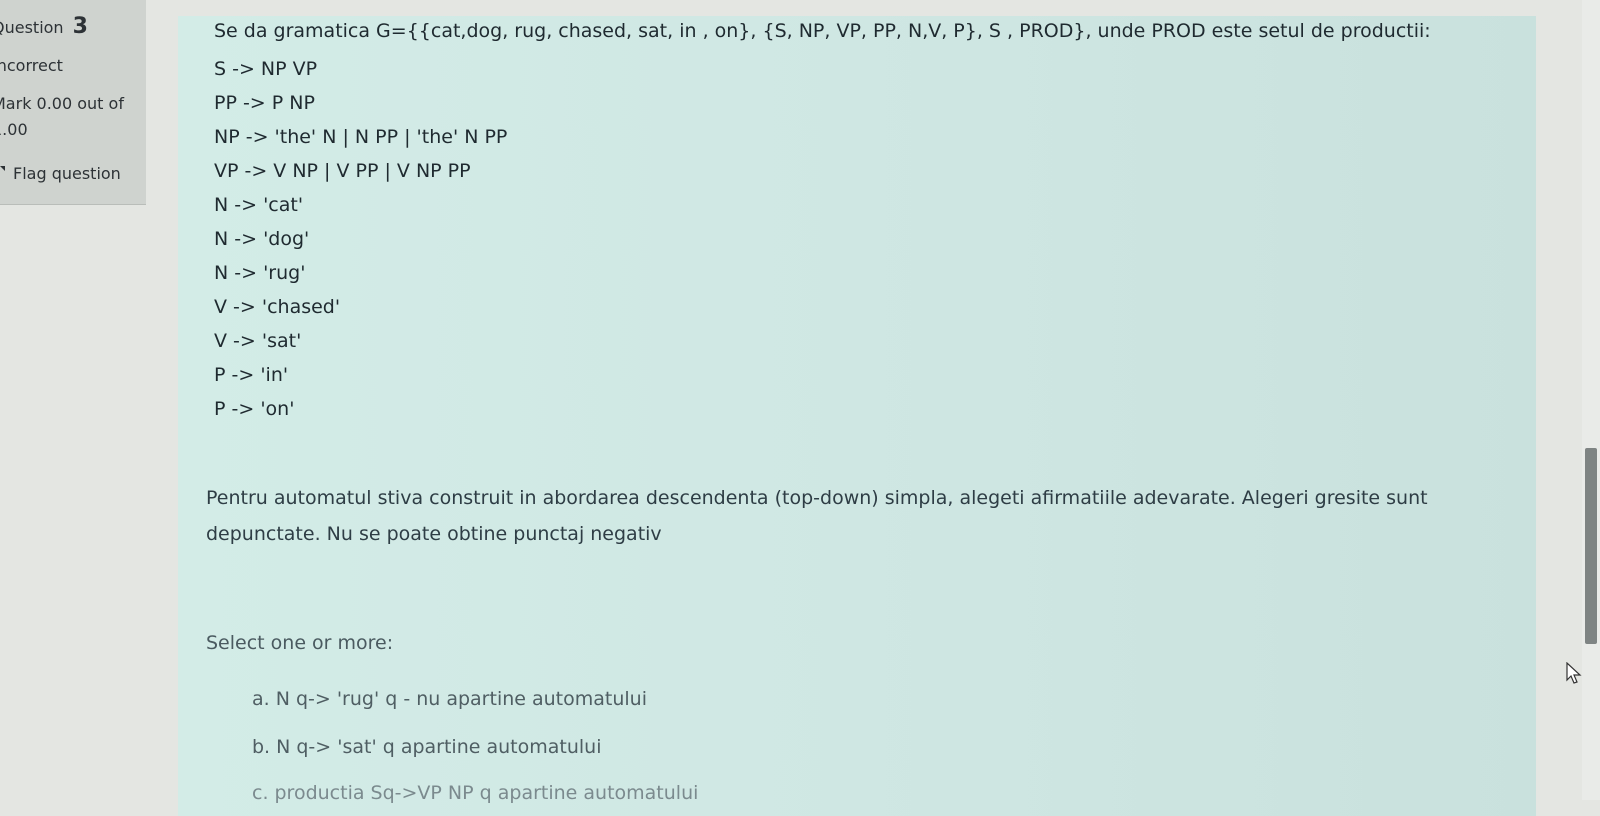  Describe the element at coordinates (31, 65) in the screenshot. I see `question-status: Incorrect` at that location.